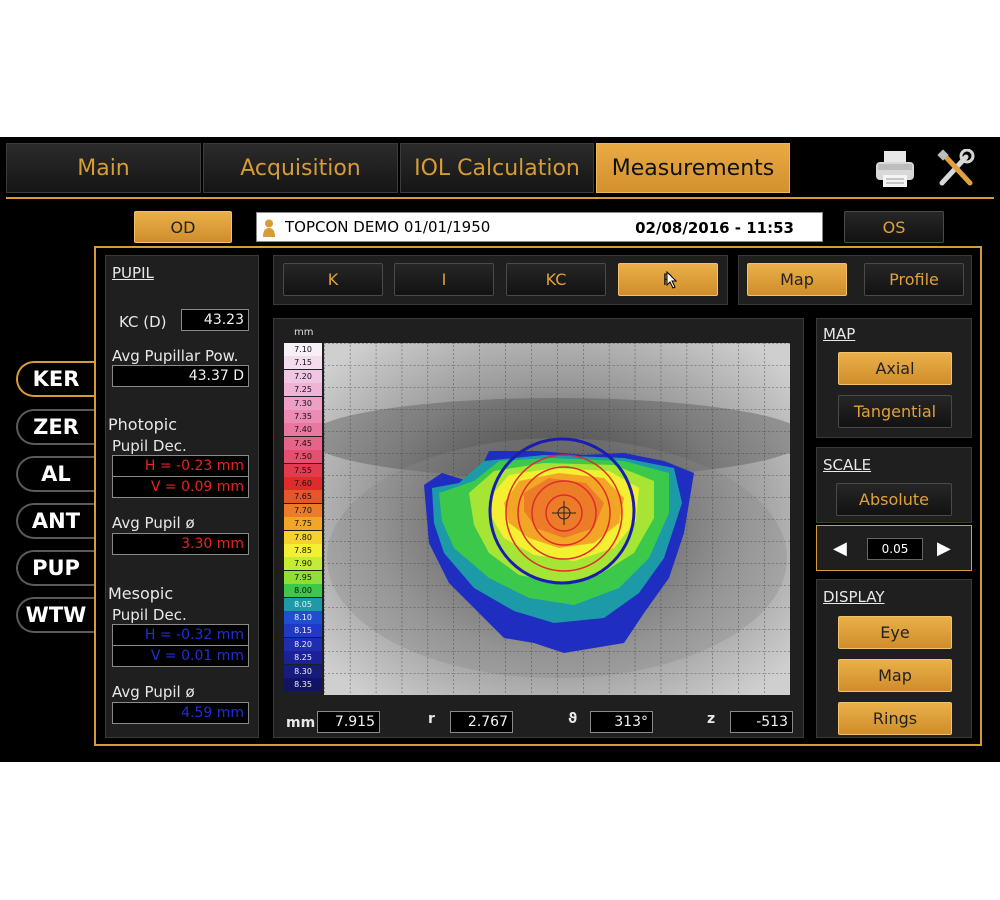 The image size is (1000, 900). What do you see at coordinates (303, 591) in the screenshot?
I see `color-scale-cell: 8.00` at bounding box center [303, 591].